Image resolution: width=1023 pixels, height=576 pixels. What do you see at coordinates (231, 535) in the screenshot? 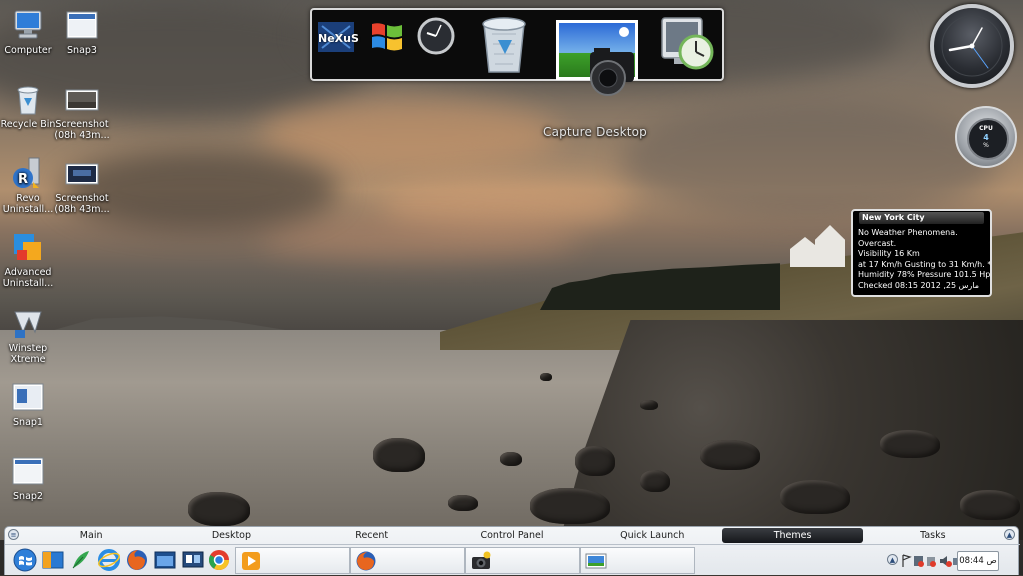
I see `tab-desktop: Desktop` at bounding box center [231, 535].